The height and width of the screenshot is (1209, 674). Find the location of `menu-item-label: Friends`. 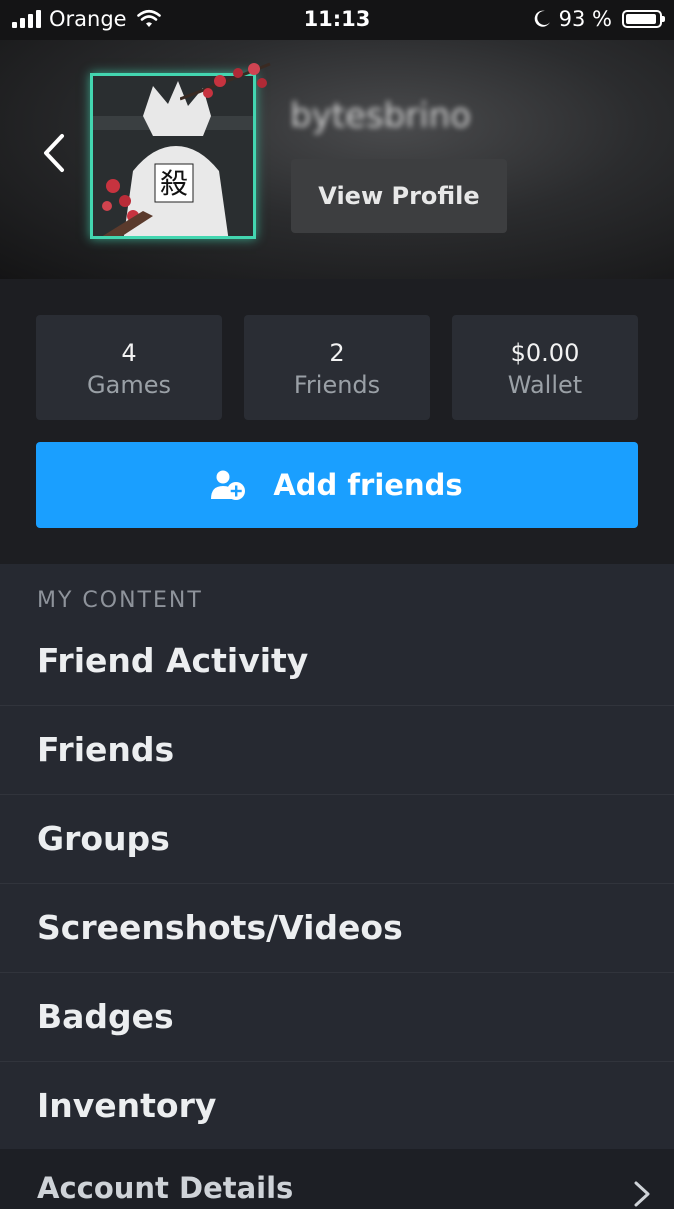

menu-item-label: Friends is located at coordinates (106, 749).